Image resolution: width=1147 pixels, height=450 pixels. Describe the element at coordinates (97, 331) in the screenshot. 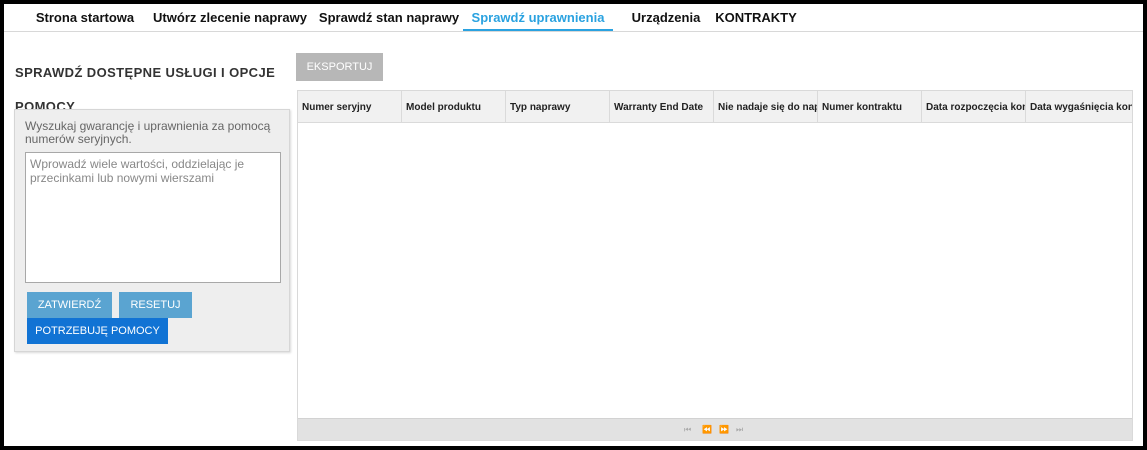

I see `need-help-button: Potrzebuję pomocy` at that location.